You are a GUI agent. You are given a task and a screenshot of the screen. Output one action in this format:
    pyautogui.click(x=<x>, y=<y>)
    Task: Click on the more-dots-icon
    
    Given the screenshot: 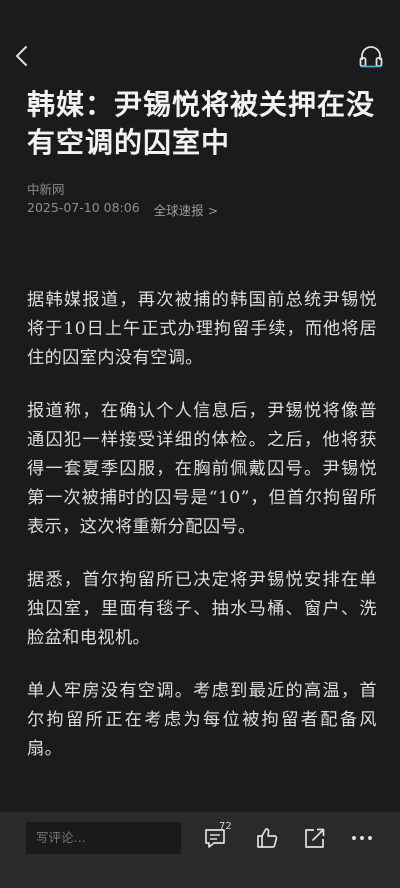 What is the action you would take?
    pyautogui.click(x=362, y=838)
    